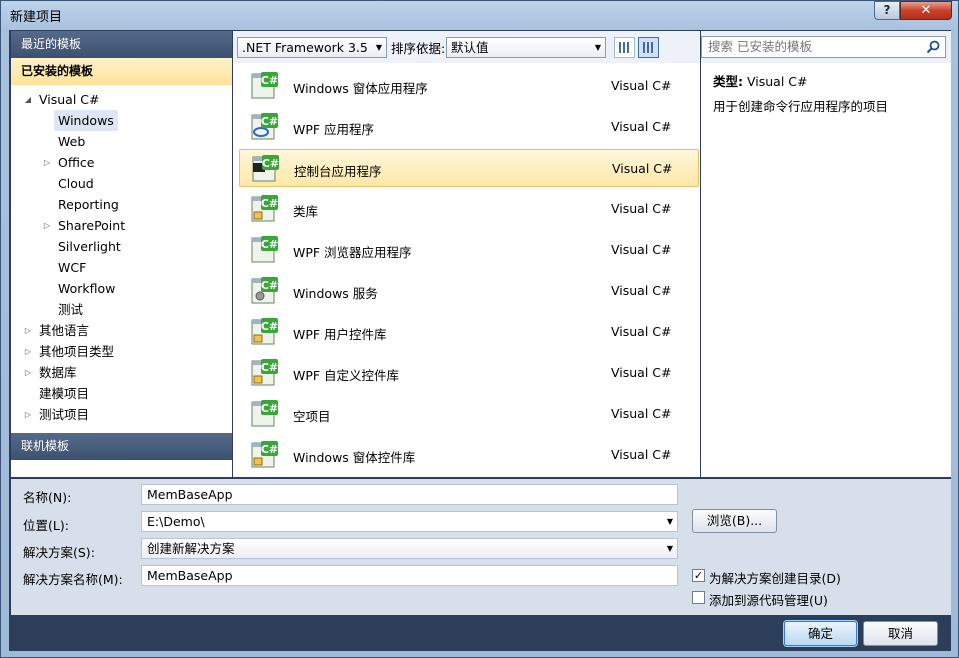 This screenshot has height=658, width=959. What do you see at coordinates (121, 71) in the screenshot?
I see `installed-templates-header: 已安装的模板` at bounding box center [121, 71].